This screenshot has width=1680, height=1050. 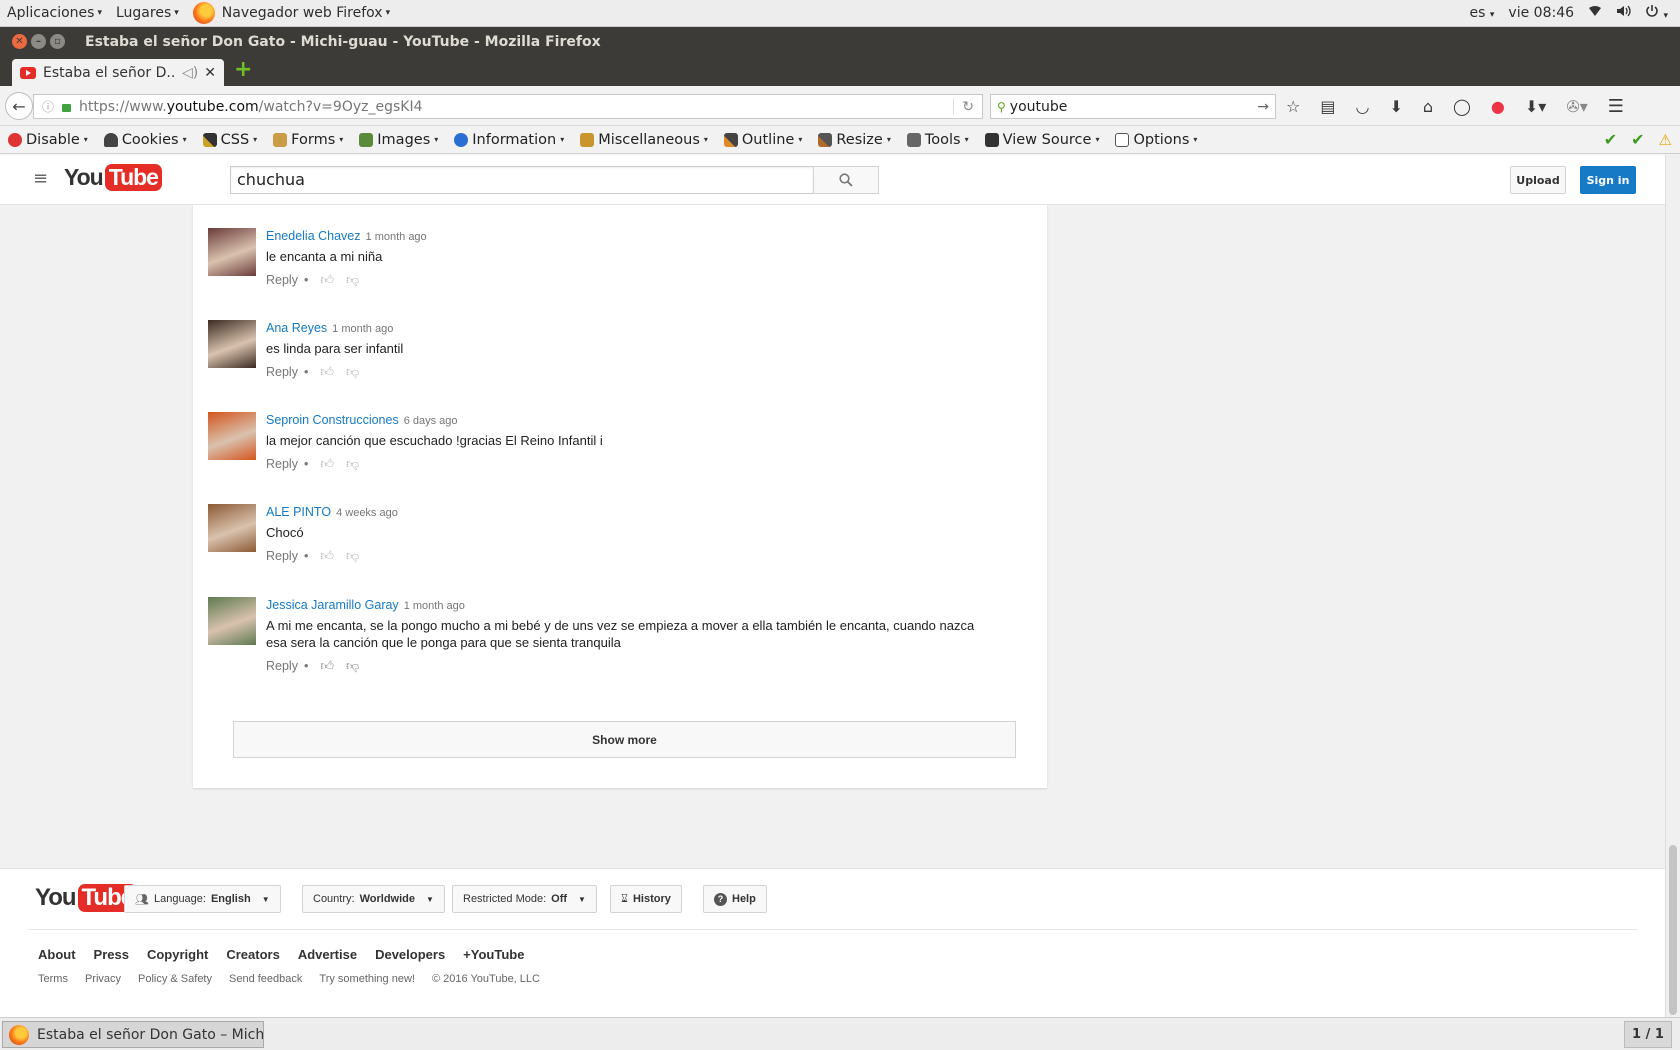 What do you see at coordinates (509, 140) in the screenshot?
I see `dev-information-menu: Information ▾` at bounding box center [509, 140].